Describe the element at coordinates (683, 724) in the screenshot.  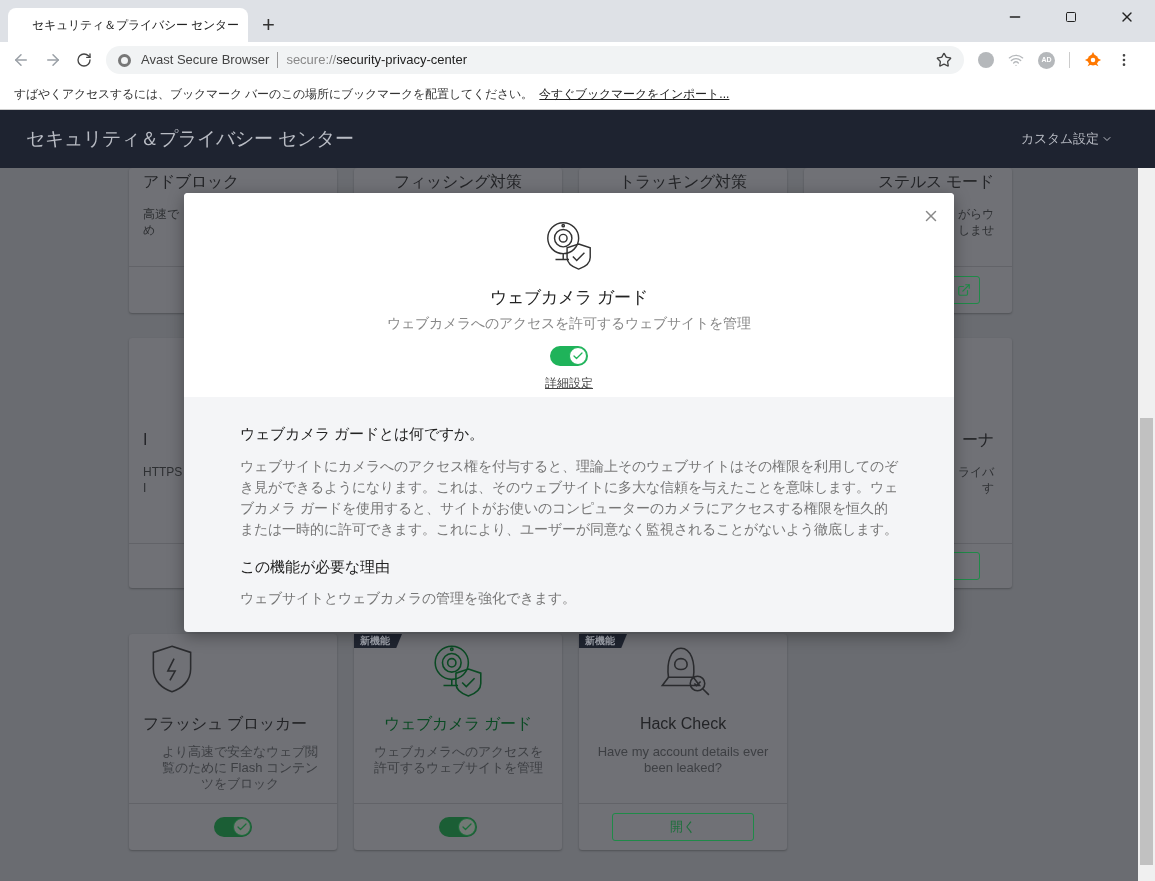
I see `card-title: Hack Check` at that location.